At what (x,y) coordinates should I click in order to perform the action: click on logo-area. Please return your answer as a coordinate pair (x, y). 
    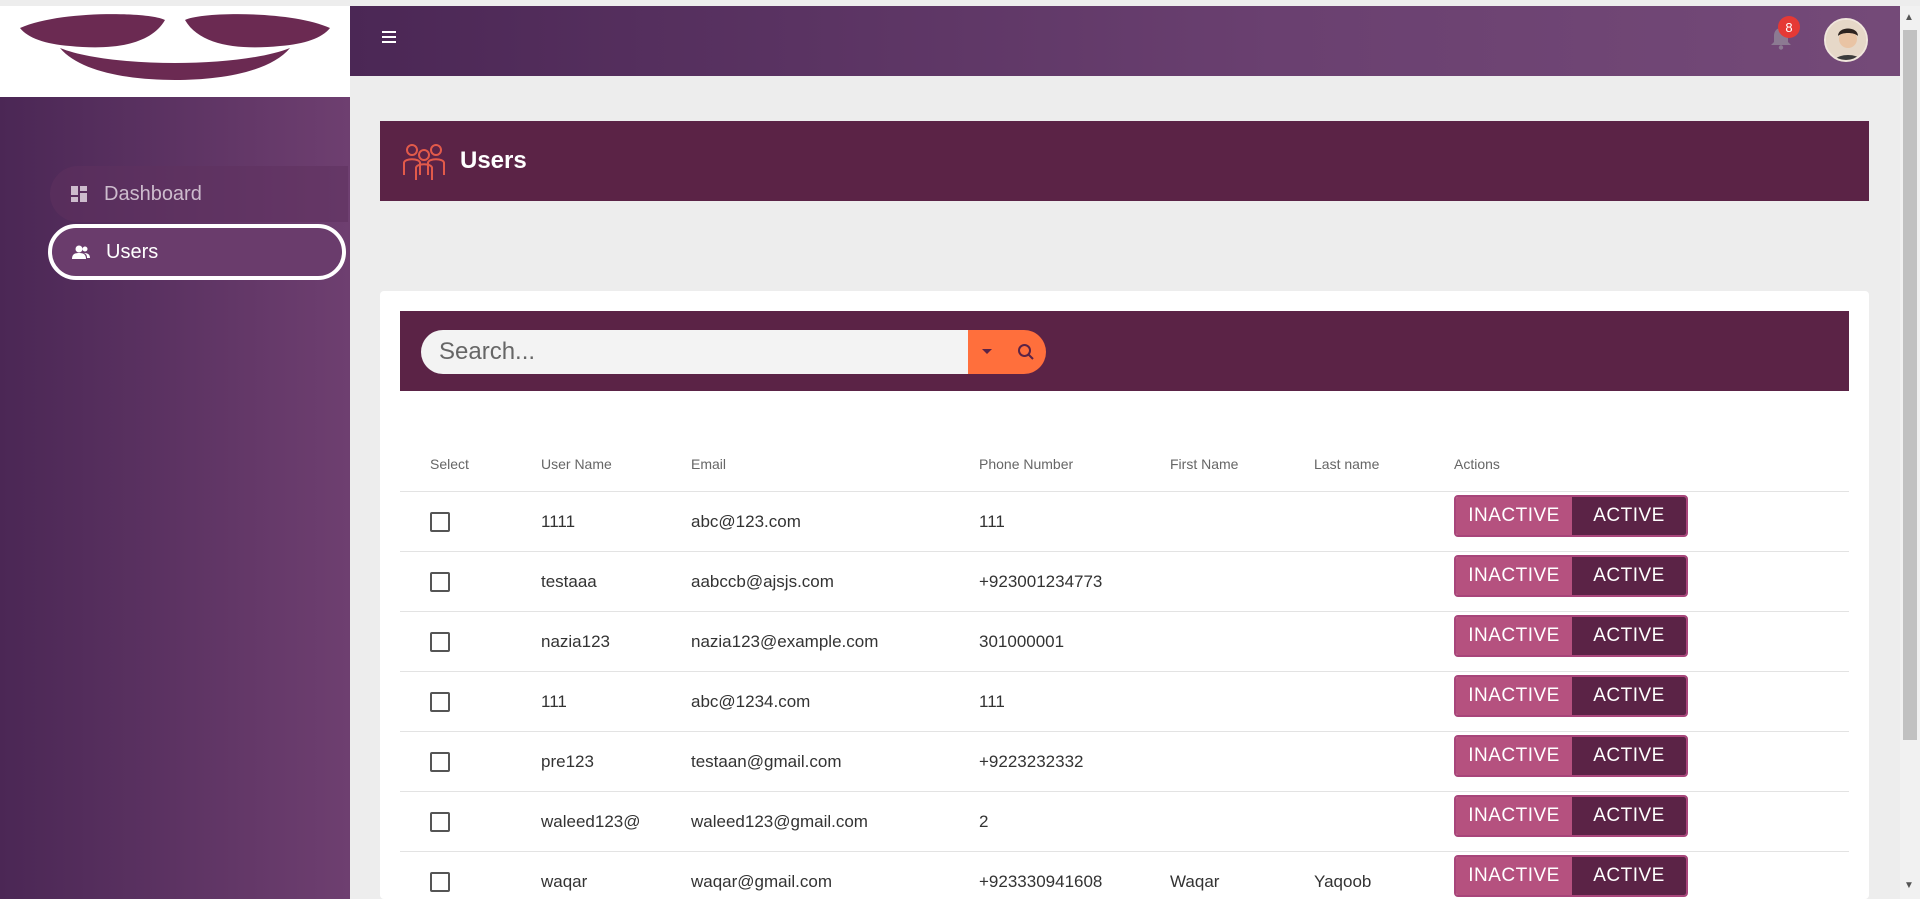
    Looking at the image, I should click on (175, 51).